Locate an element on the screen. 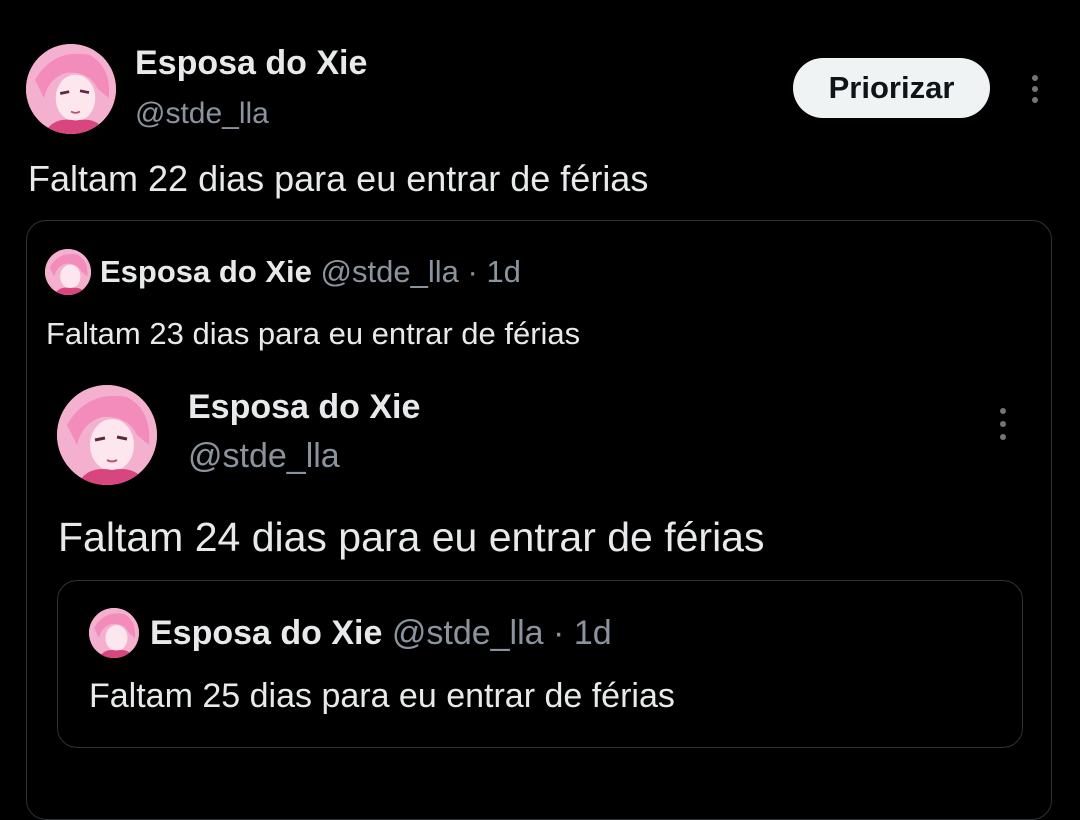 The image size is (1080, 820). quoted-tweet-text: Faltam 25 dias para eu entrar de férias is located at coordinates (382, 696).